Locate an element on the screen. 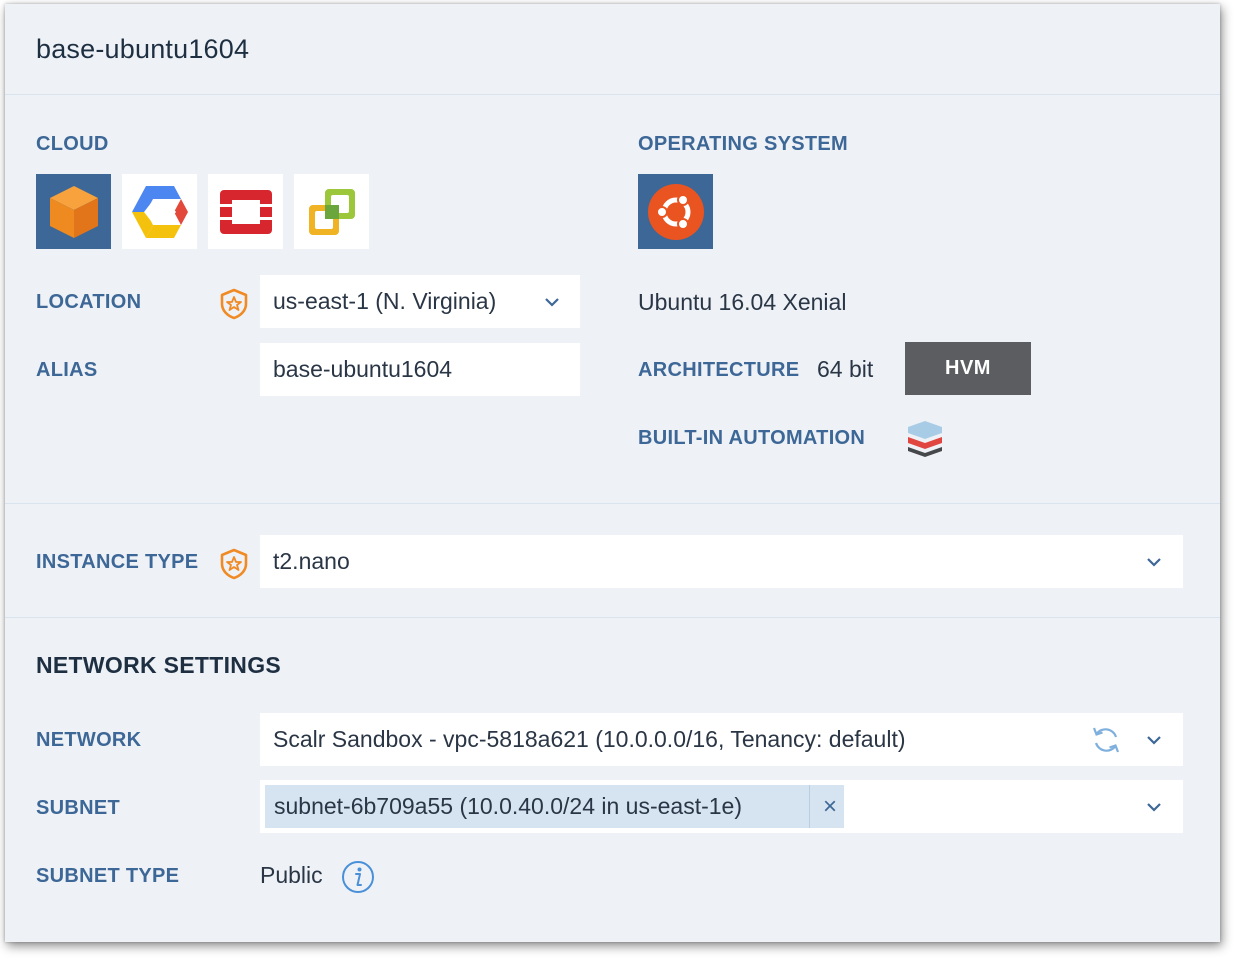 The image size is (1250, 974). vmware-icon is located at coordinates (331, 211).